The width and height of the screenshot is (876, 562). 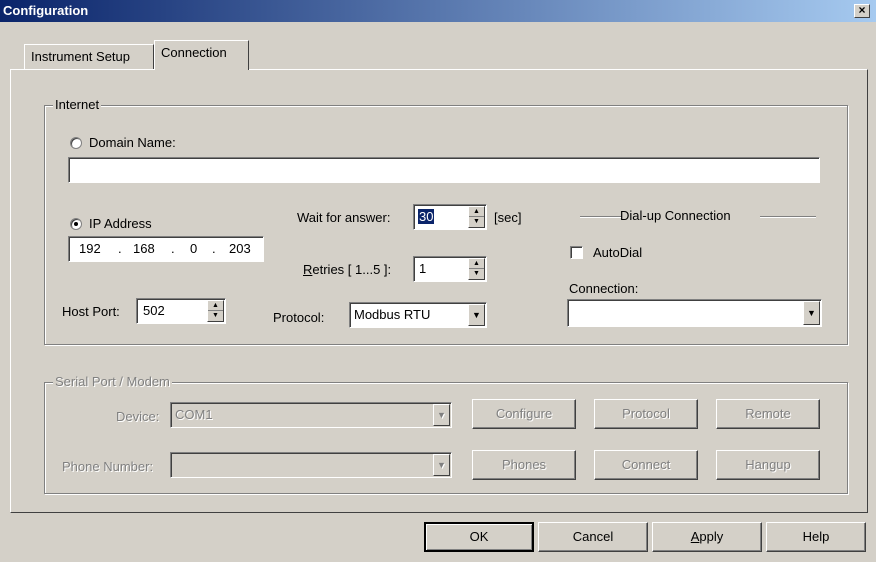 I want to click on close-button: ×, so click(x=862, y=11).